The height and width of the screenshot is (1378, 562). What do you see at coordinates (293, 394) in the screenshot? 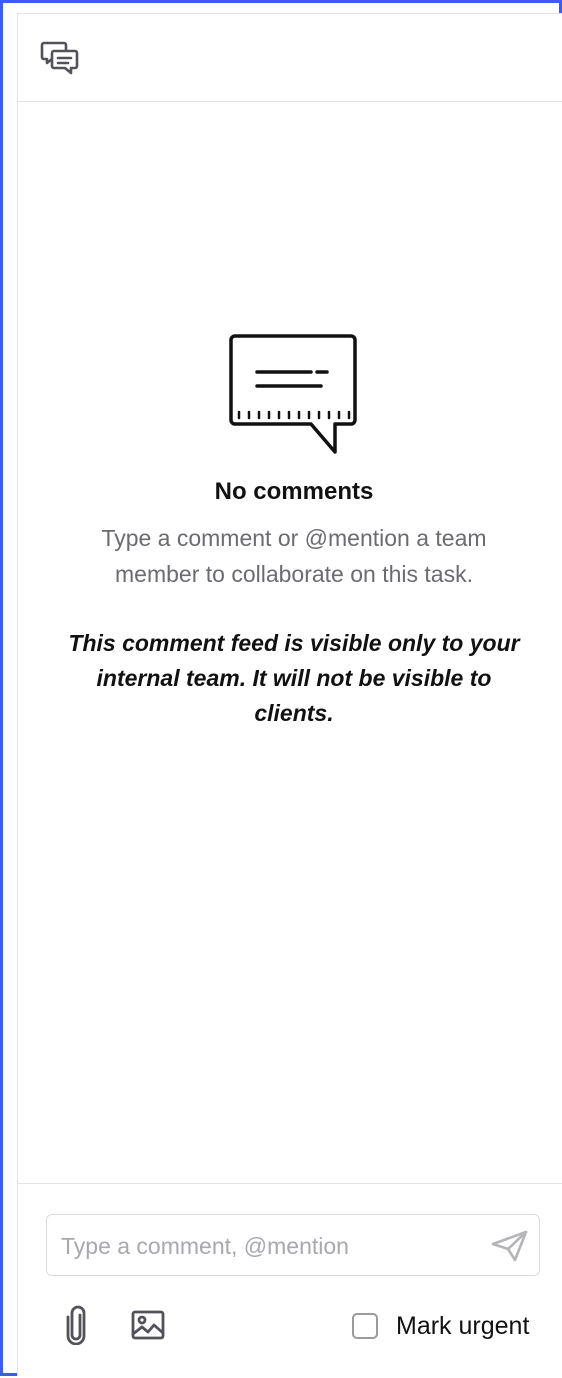
I see `comment-bubble-illustration` at bounding box center [293, 394].